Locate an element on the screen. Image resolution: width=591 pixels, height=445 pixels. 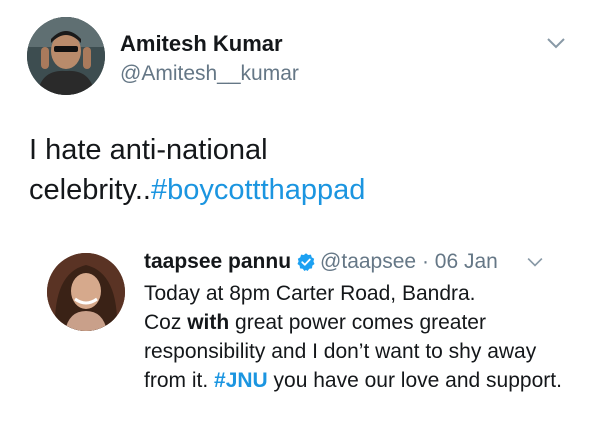
hashtag-link: #boycottthappad is located at coordinates (258, 190).